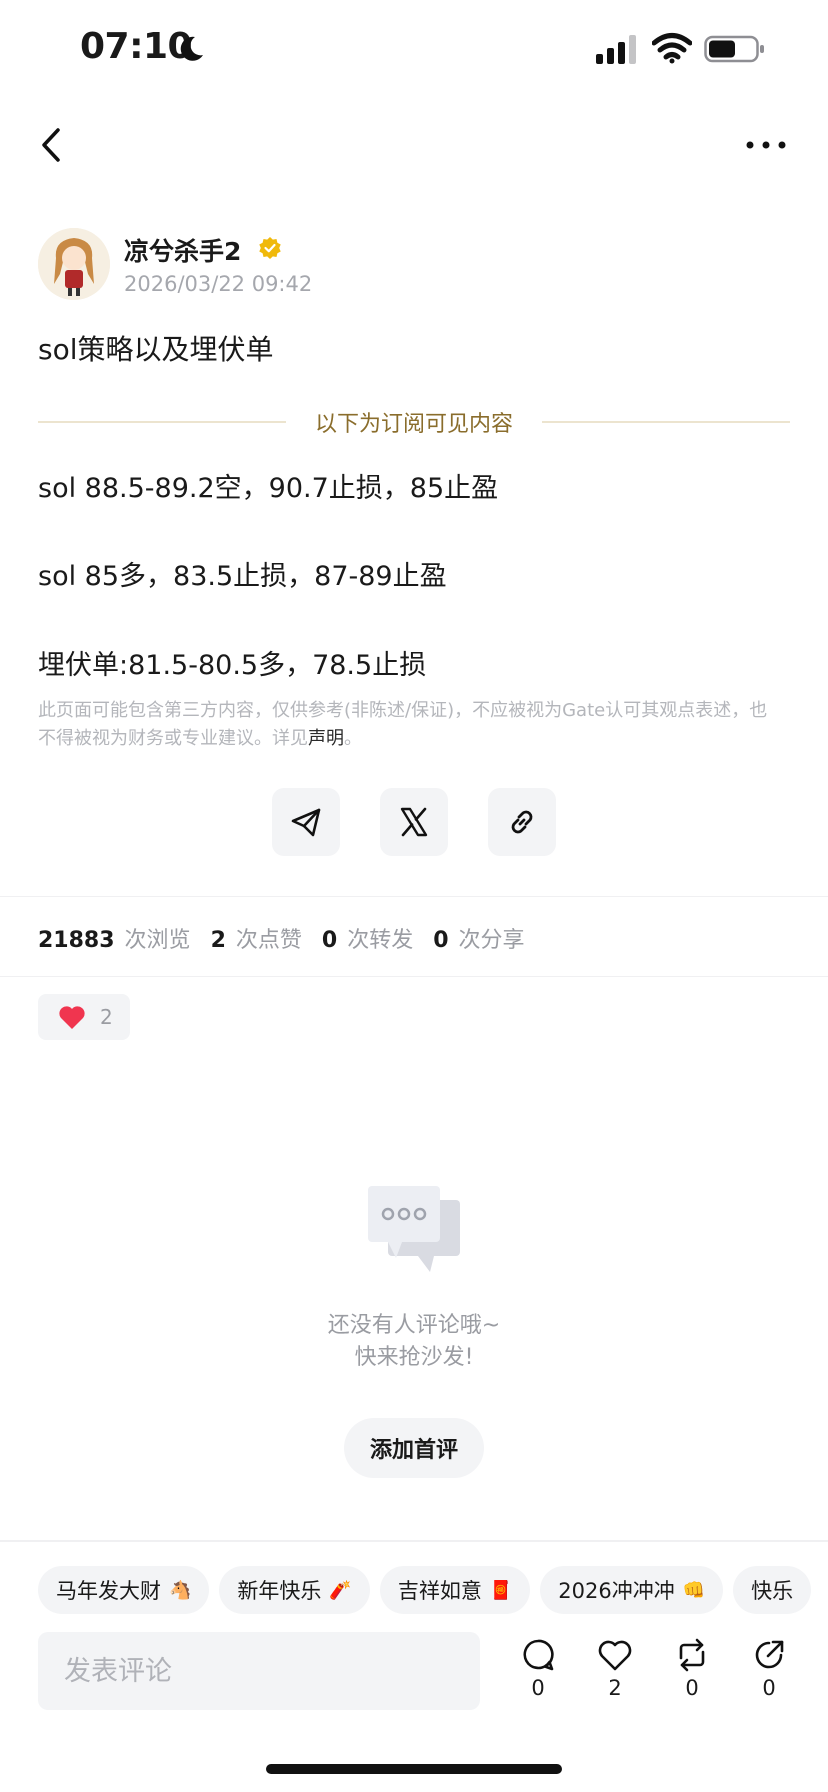 The height and width of the screenshot is (1792, 828). Describe the element at coordinates (106, 1017) in the screenshot. I see `reaction-count: 2` at that location.